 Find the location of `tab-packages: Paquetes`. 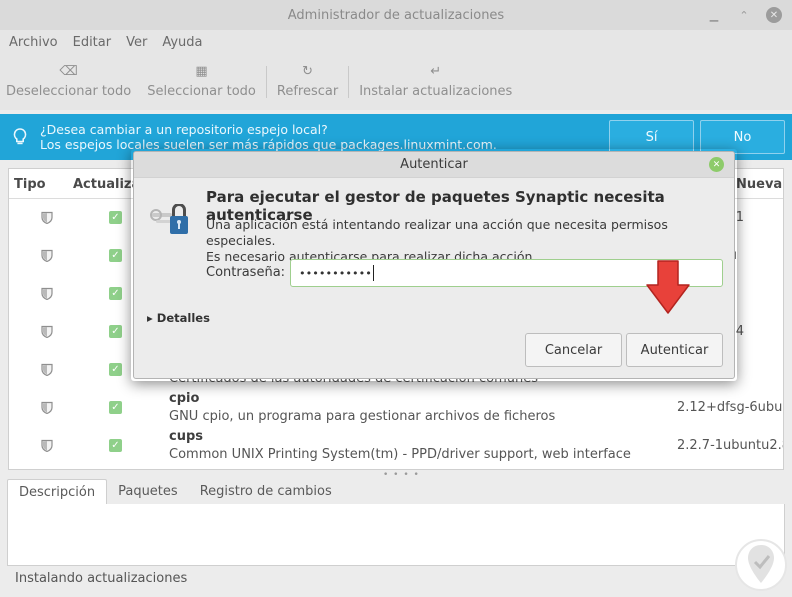

tab-packages: Paquetes is located at coordinates (148, 491).